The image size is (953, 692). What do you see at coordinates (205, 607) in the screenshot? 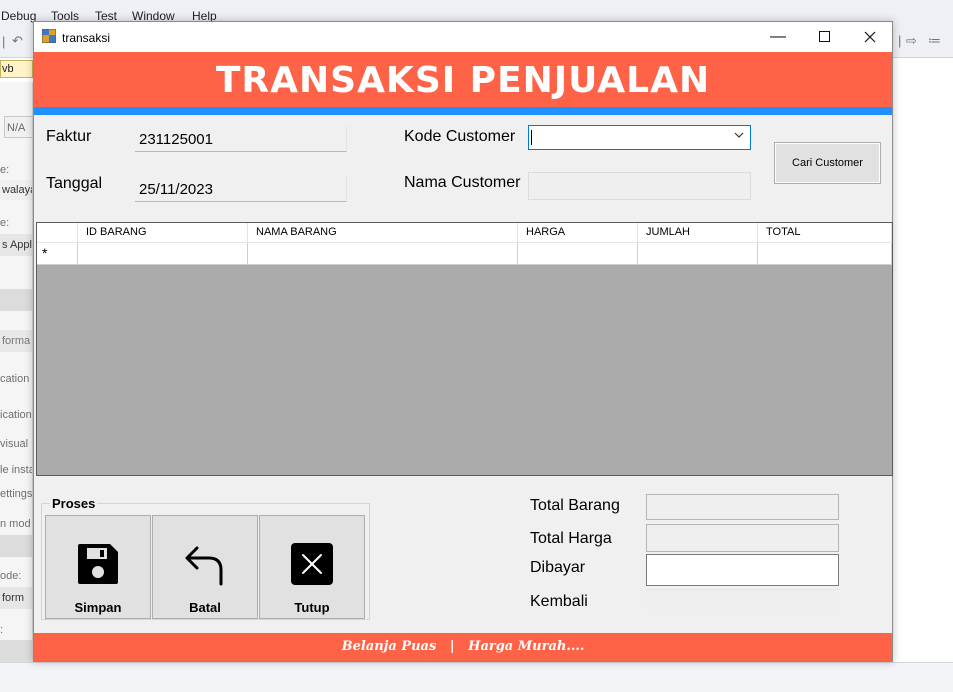
I see `batal-label: Batal` at bounding box center [205, 607].